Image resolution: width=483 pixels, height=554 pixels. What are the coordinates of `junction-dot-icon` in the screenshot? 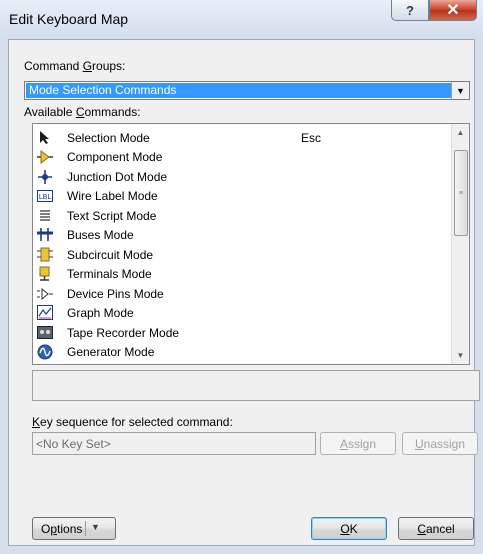 It's located at (45, 176).